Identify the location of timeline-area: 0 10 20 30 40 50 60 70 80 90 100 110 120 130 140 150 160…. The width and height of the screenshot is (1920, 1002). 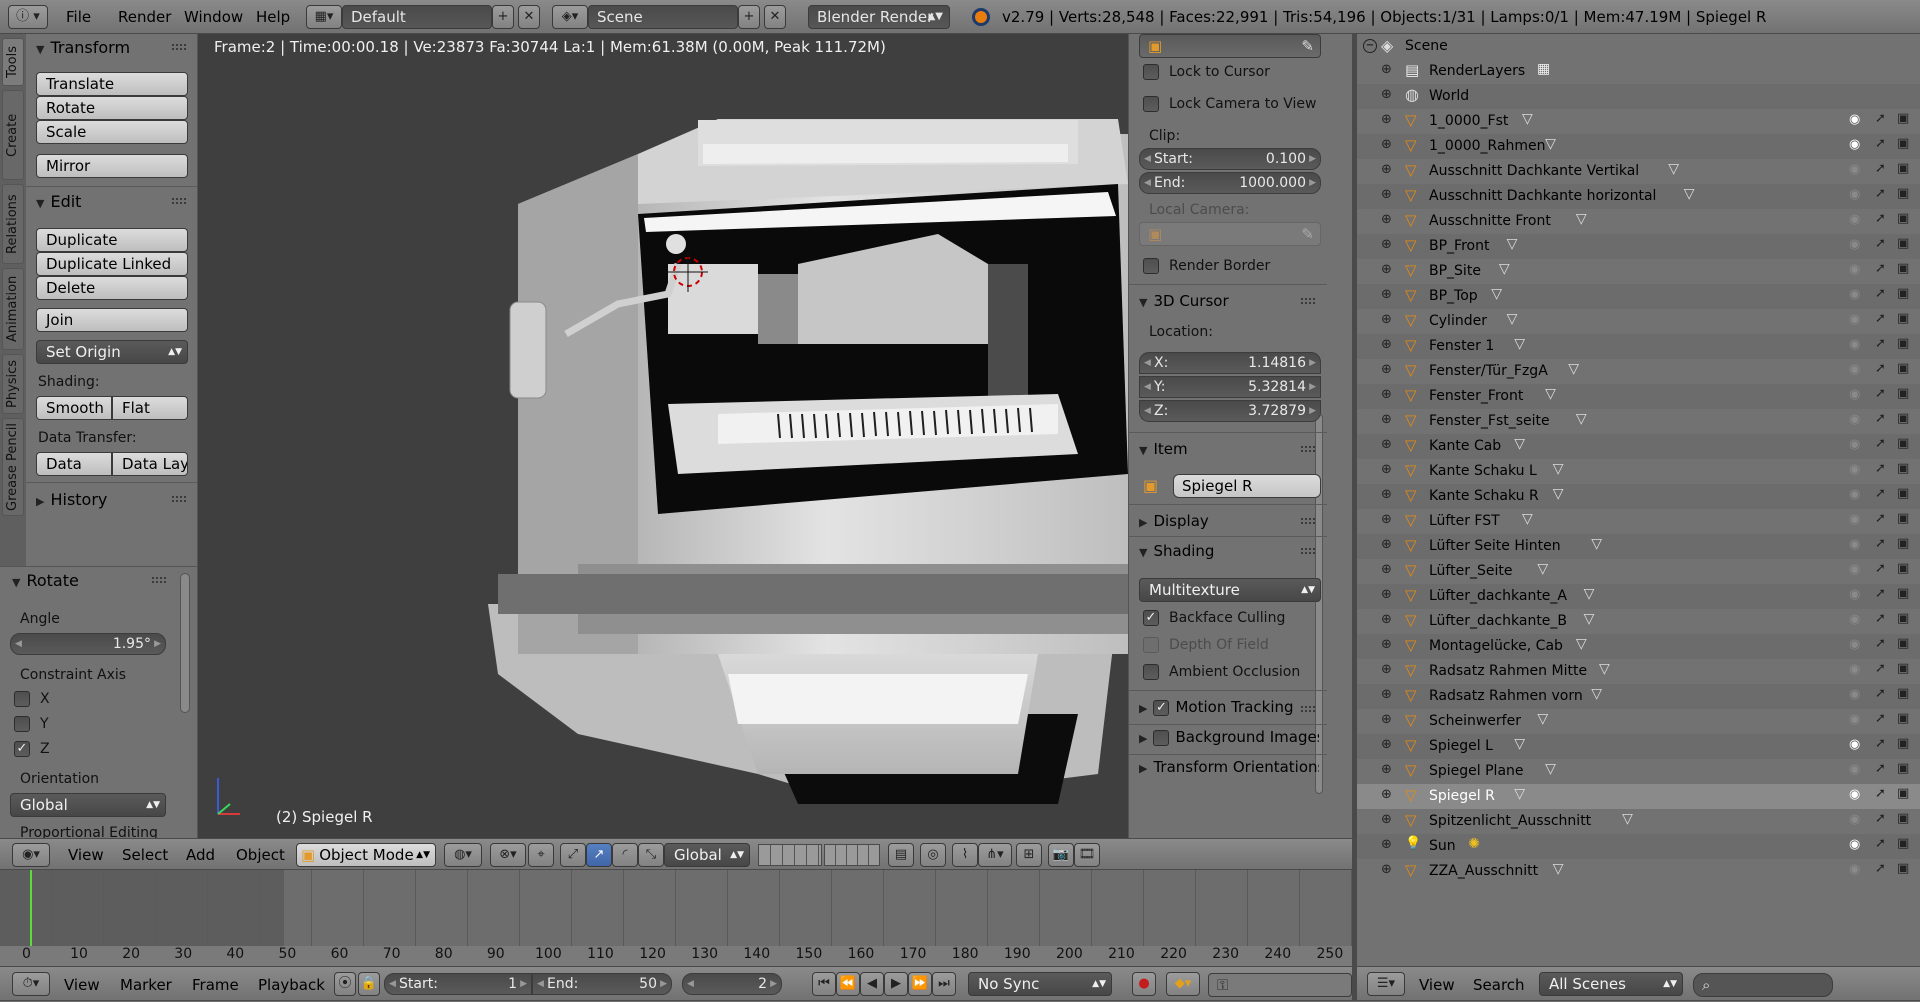
(676, 918).